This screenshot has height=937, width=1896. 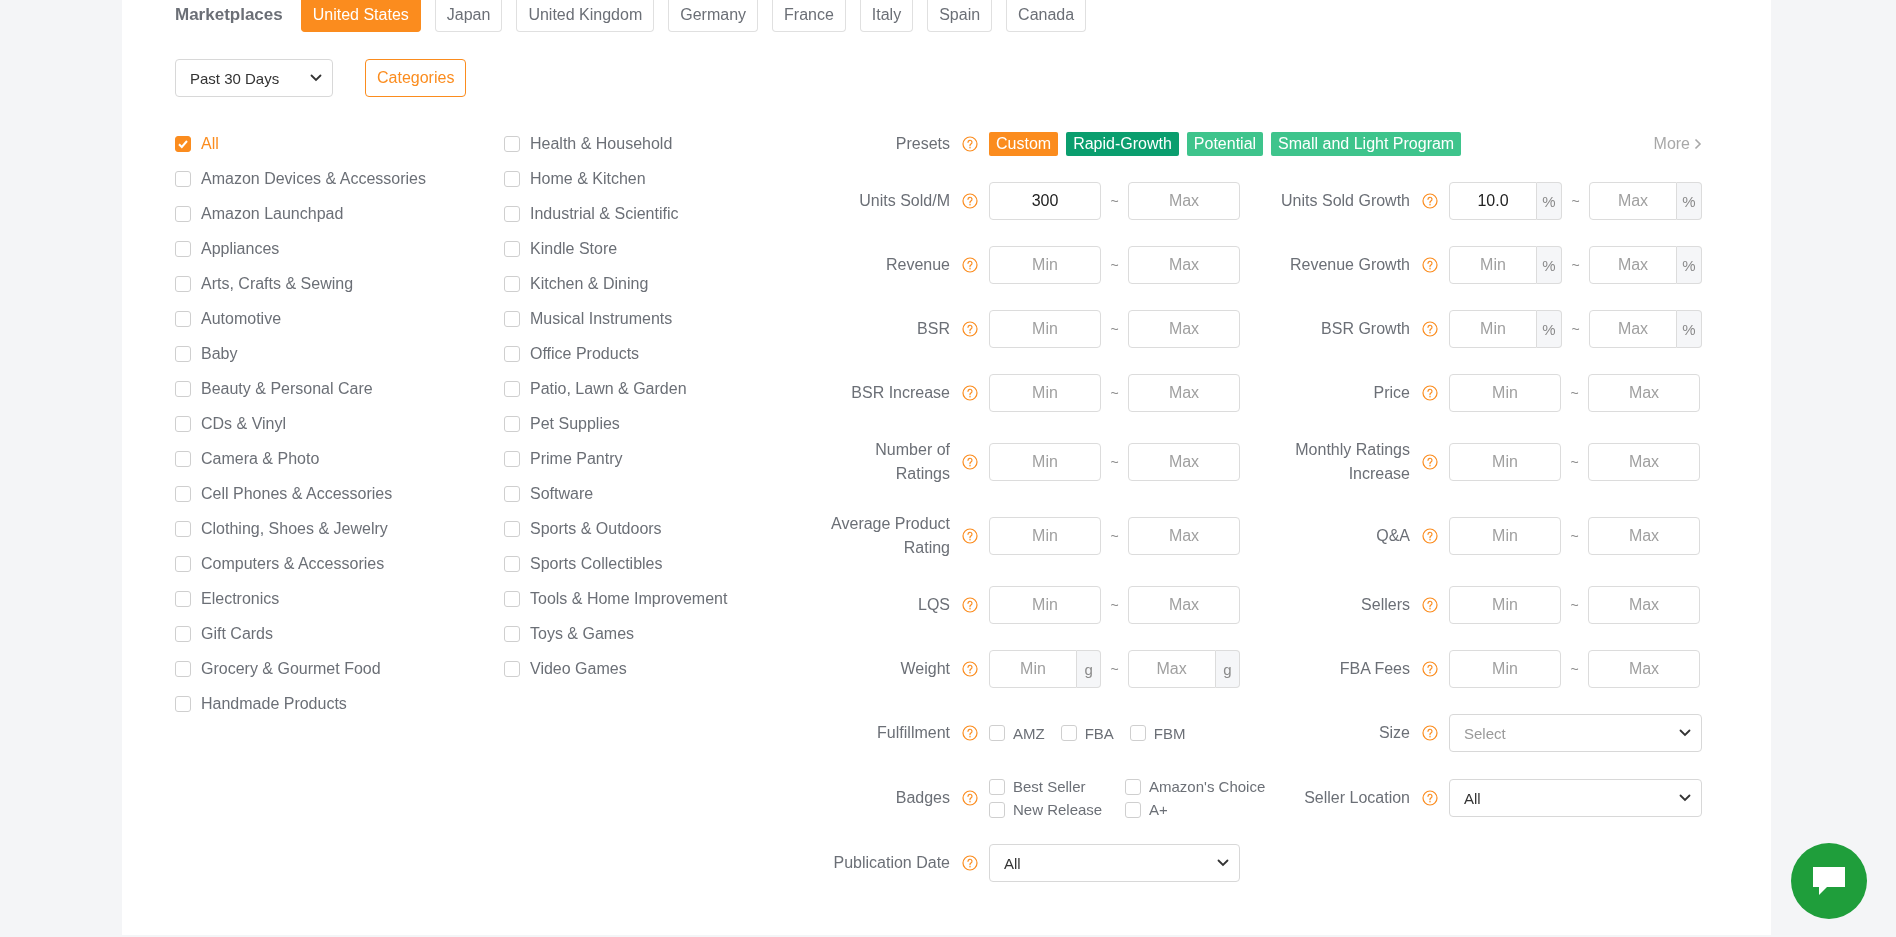 I want to click on marketplace-tab: United Kingdom, so click(x=585, y=16).